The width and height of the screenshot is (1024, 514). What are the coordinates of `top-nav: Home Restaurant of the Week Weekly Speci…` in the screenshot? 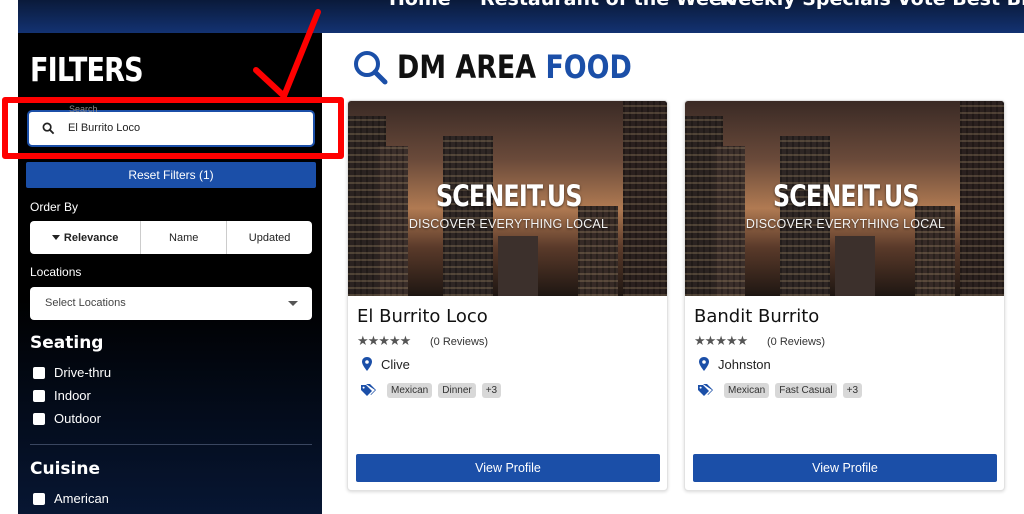 It's located at (521, 16).